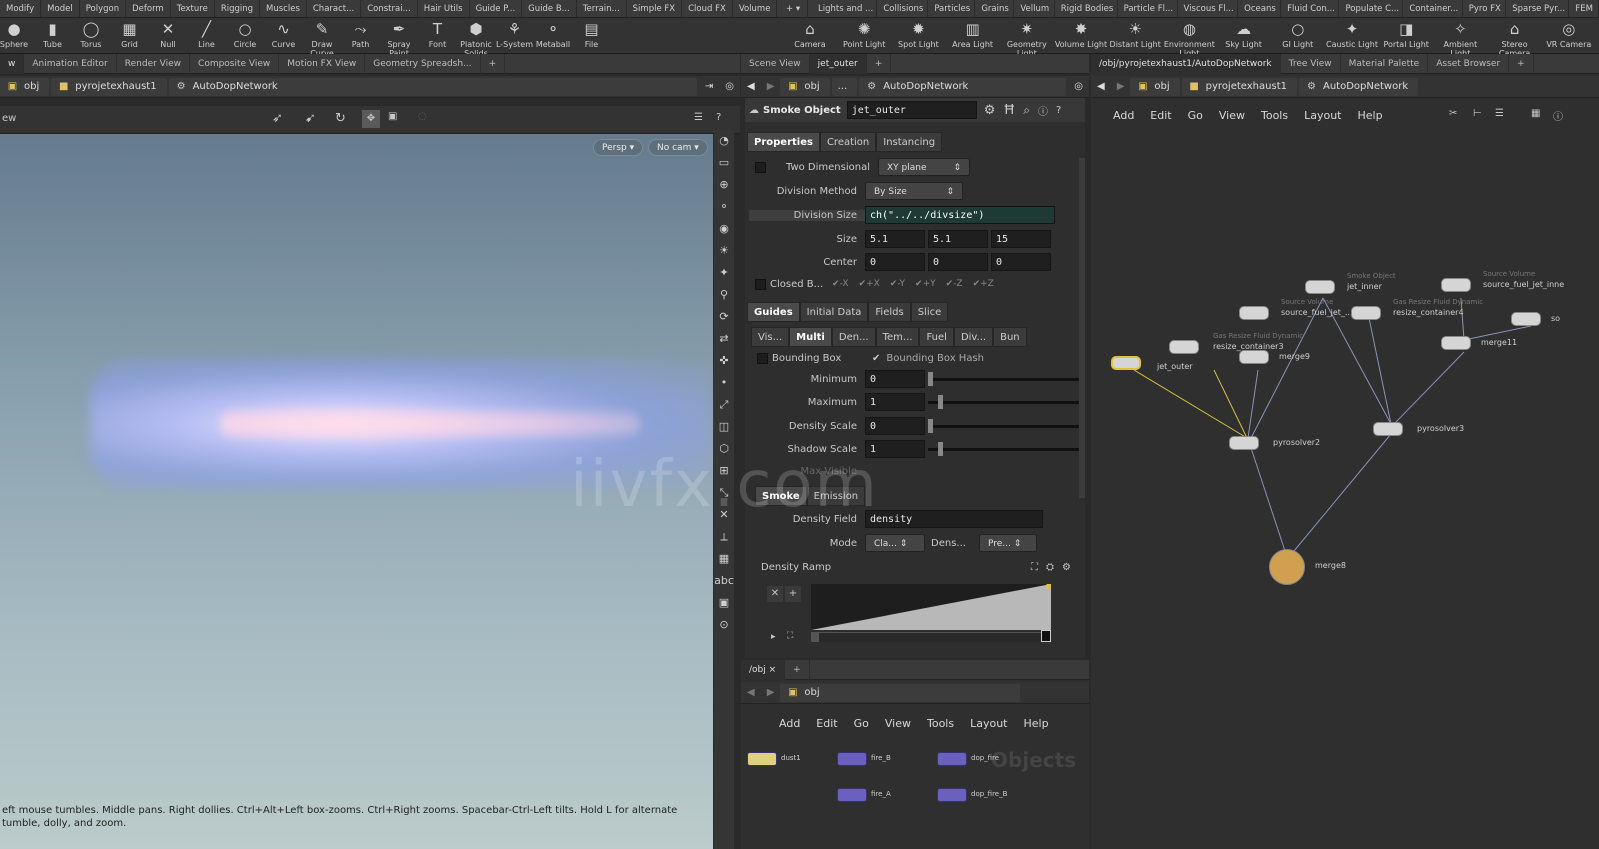 Image resolution: width=1599 pixels, height=849 pixels. I want to click on division-method-menu: By Size ⇕, so click(914, 191).